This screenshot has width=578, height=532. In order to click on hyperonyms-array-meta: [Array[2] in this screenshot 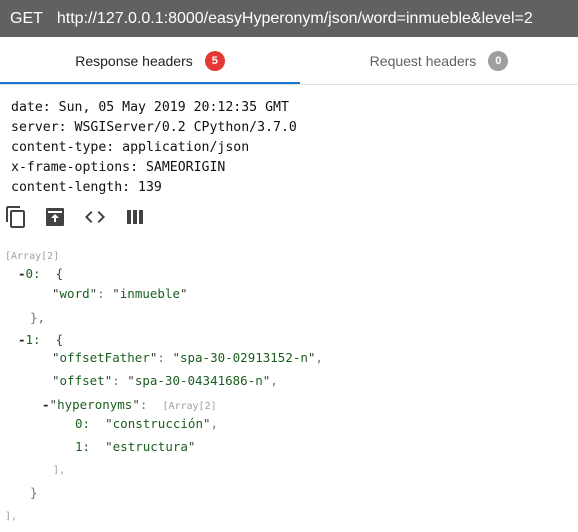, I will do `click(189, 406)`.